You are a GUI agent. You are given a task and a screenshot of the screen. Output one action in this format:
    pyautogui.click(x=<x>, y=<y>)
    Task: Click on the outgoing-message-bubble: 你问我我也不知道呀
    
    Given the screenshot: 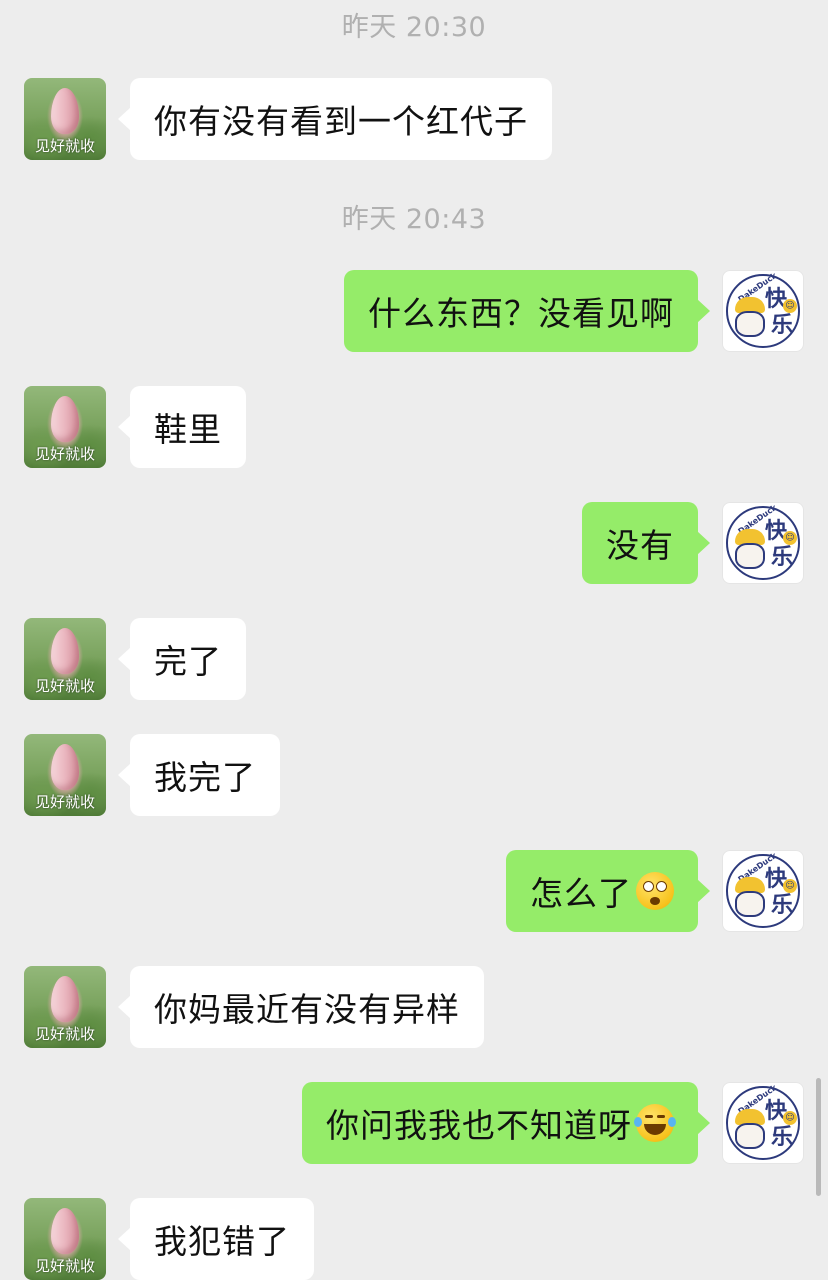 What is the action you would take?
    pyautogui.click(x=506, y=1123)
    